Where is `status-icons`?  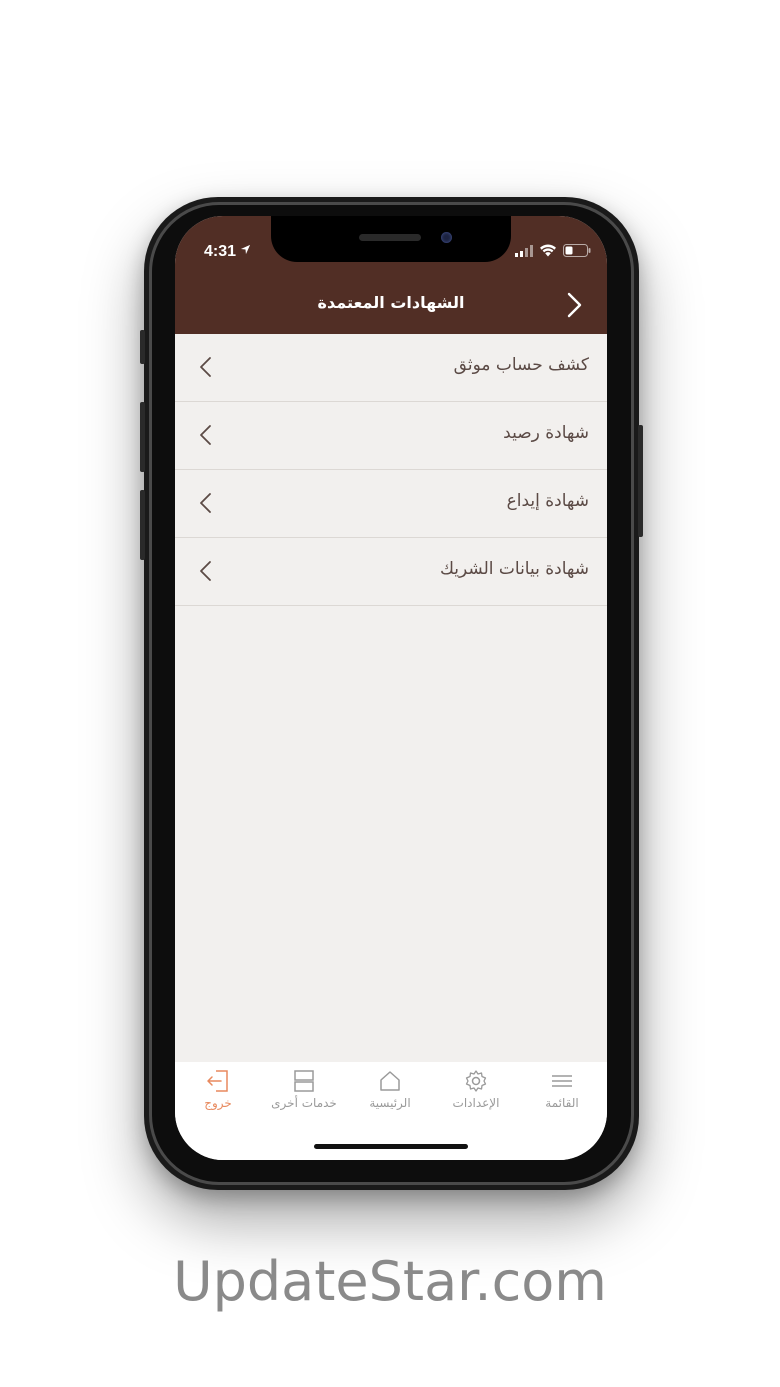
status-icons is located at coordinates (553, 250).